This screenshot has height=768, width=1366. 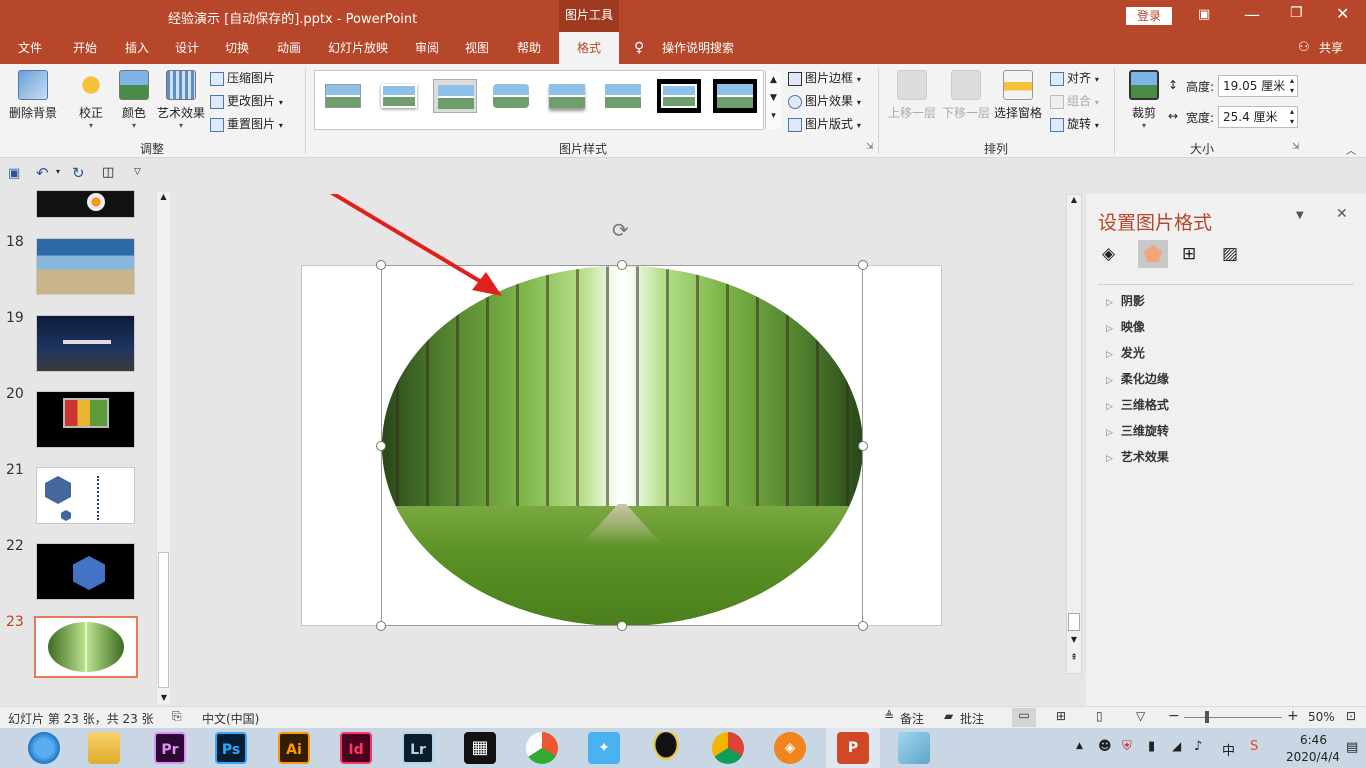 What do you see at coordinates (104, 748) in the screenshot?
I see `file-explorer-icon` at bounding box center [104, 748].